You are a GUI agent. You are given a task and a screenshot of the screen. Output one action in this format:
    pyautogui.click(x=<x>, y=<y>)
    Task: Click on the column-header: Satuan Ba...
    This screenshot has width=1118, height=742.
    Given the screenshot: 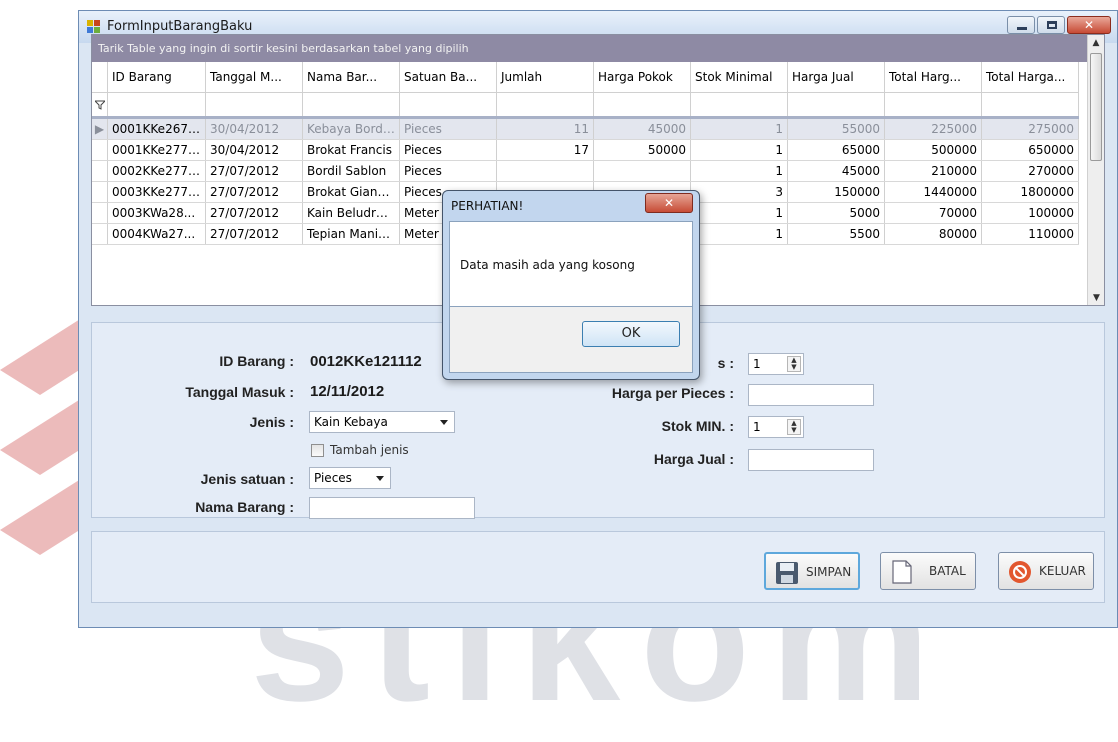 What is the action you would take?
    pyautogui.click(x=448, y=77)
    